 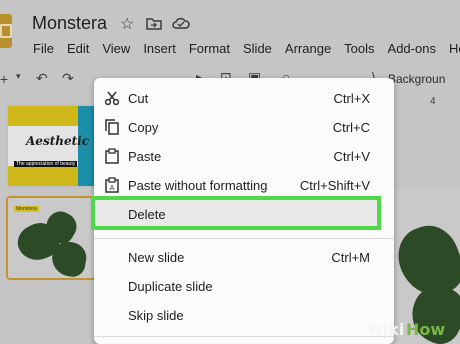 I want to click on ruler: 4, so click(x=430, y=102).